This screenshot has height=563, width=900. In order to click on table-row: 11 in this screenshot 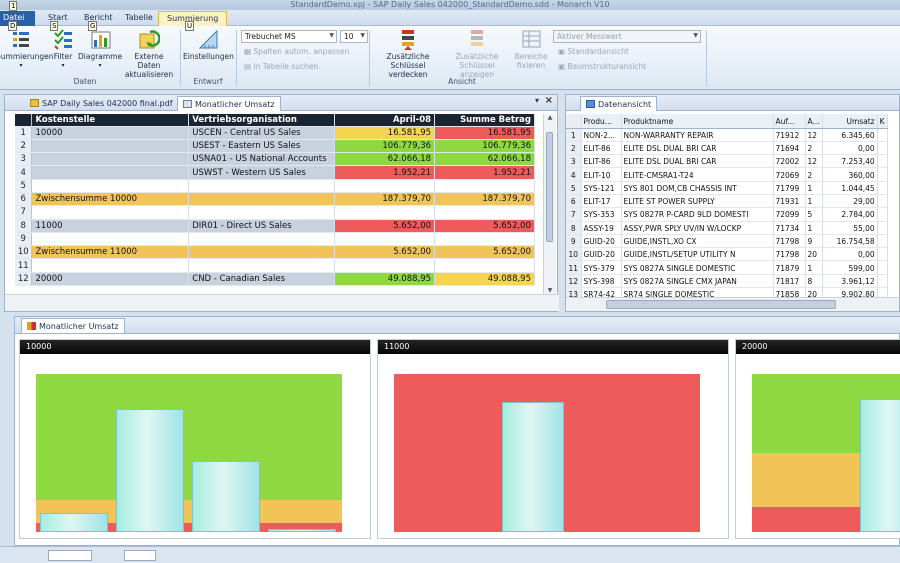, I will do `click(275, 265)`.